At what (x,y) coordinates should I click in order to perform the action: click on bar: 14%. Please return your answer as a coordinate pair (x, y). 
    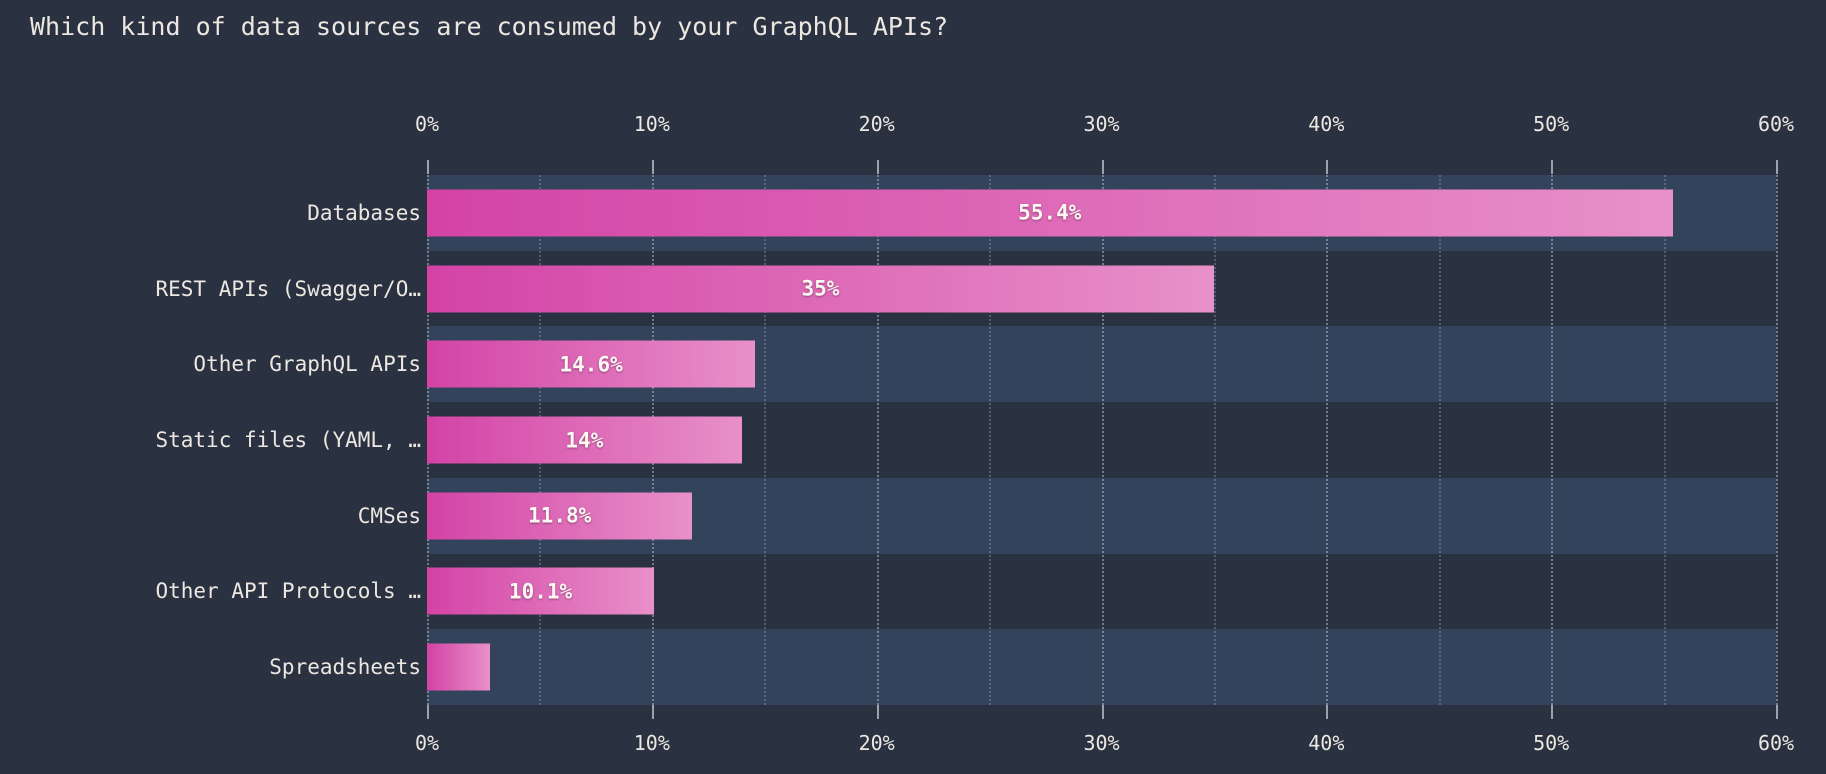
    Looking at the image, I should click on (584, 440).